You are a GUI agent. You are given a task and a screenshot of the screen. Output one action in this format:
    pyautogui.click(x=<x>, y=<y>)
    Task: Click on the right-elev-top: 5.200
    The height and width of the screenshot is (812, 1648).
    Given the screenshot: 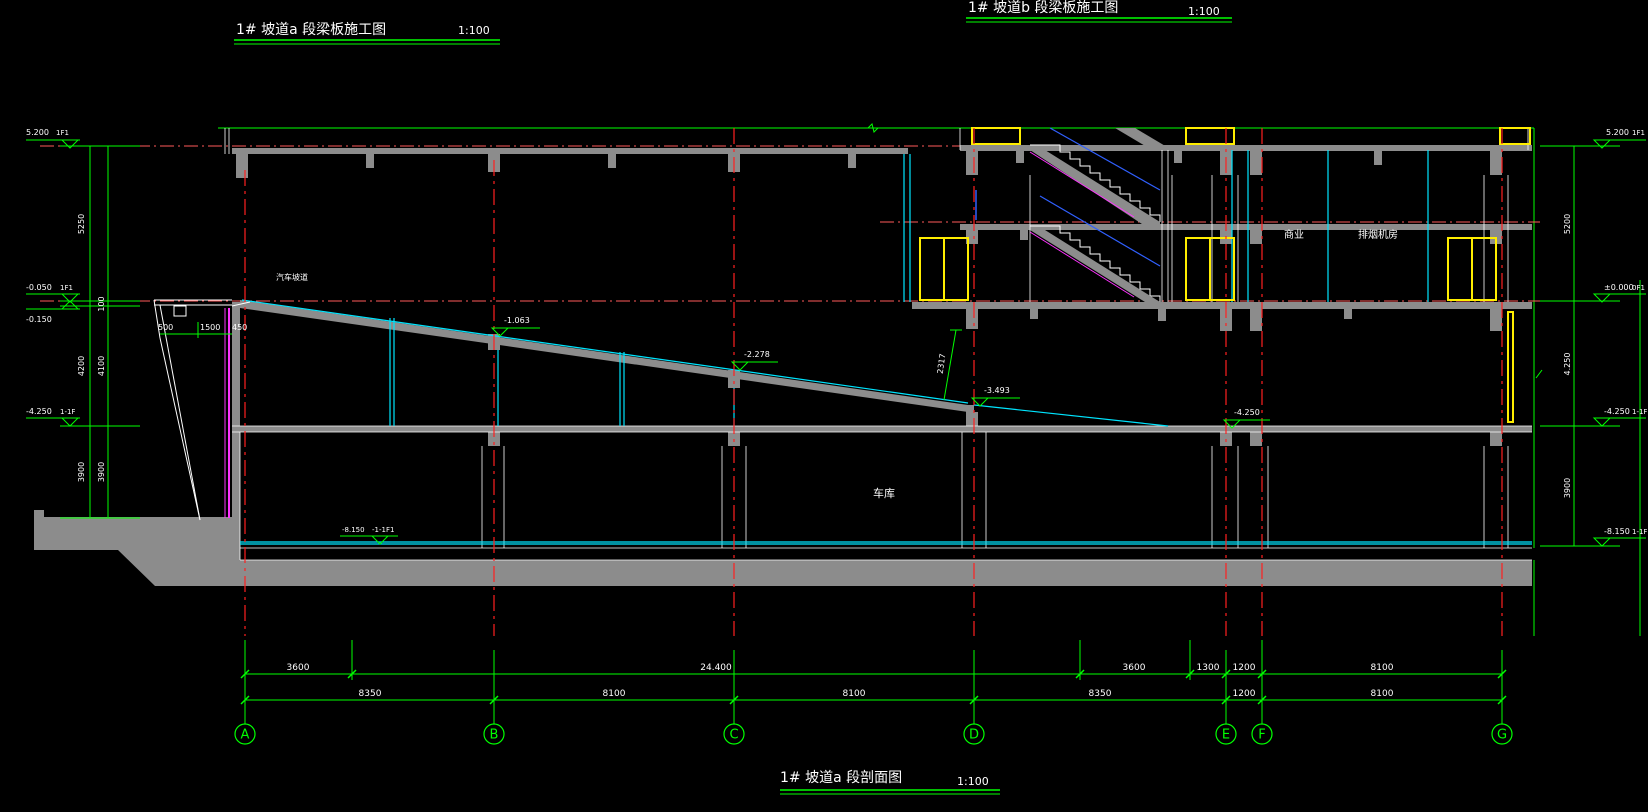 What is the action you would take?
    pyautogui.click(x=1617, y=132)
    